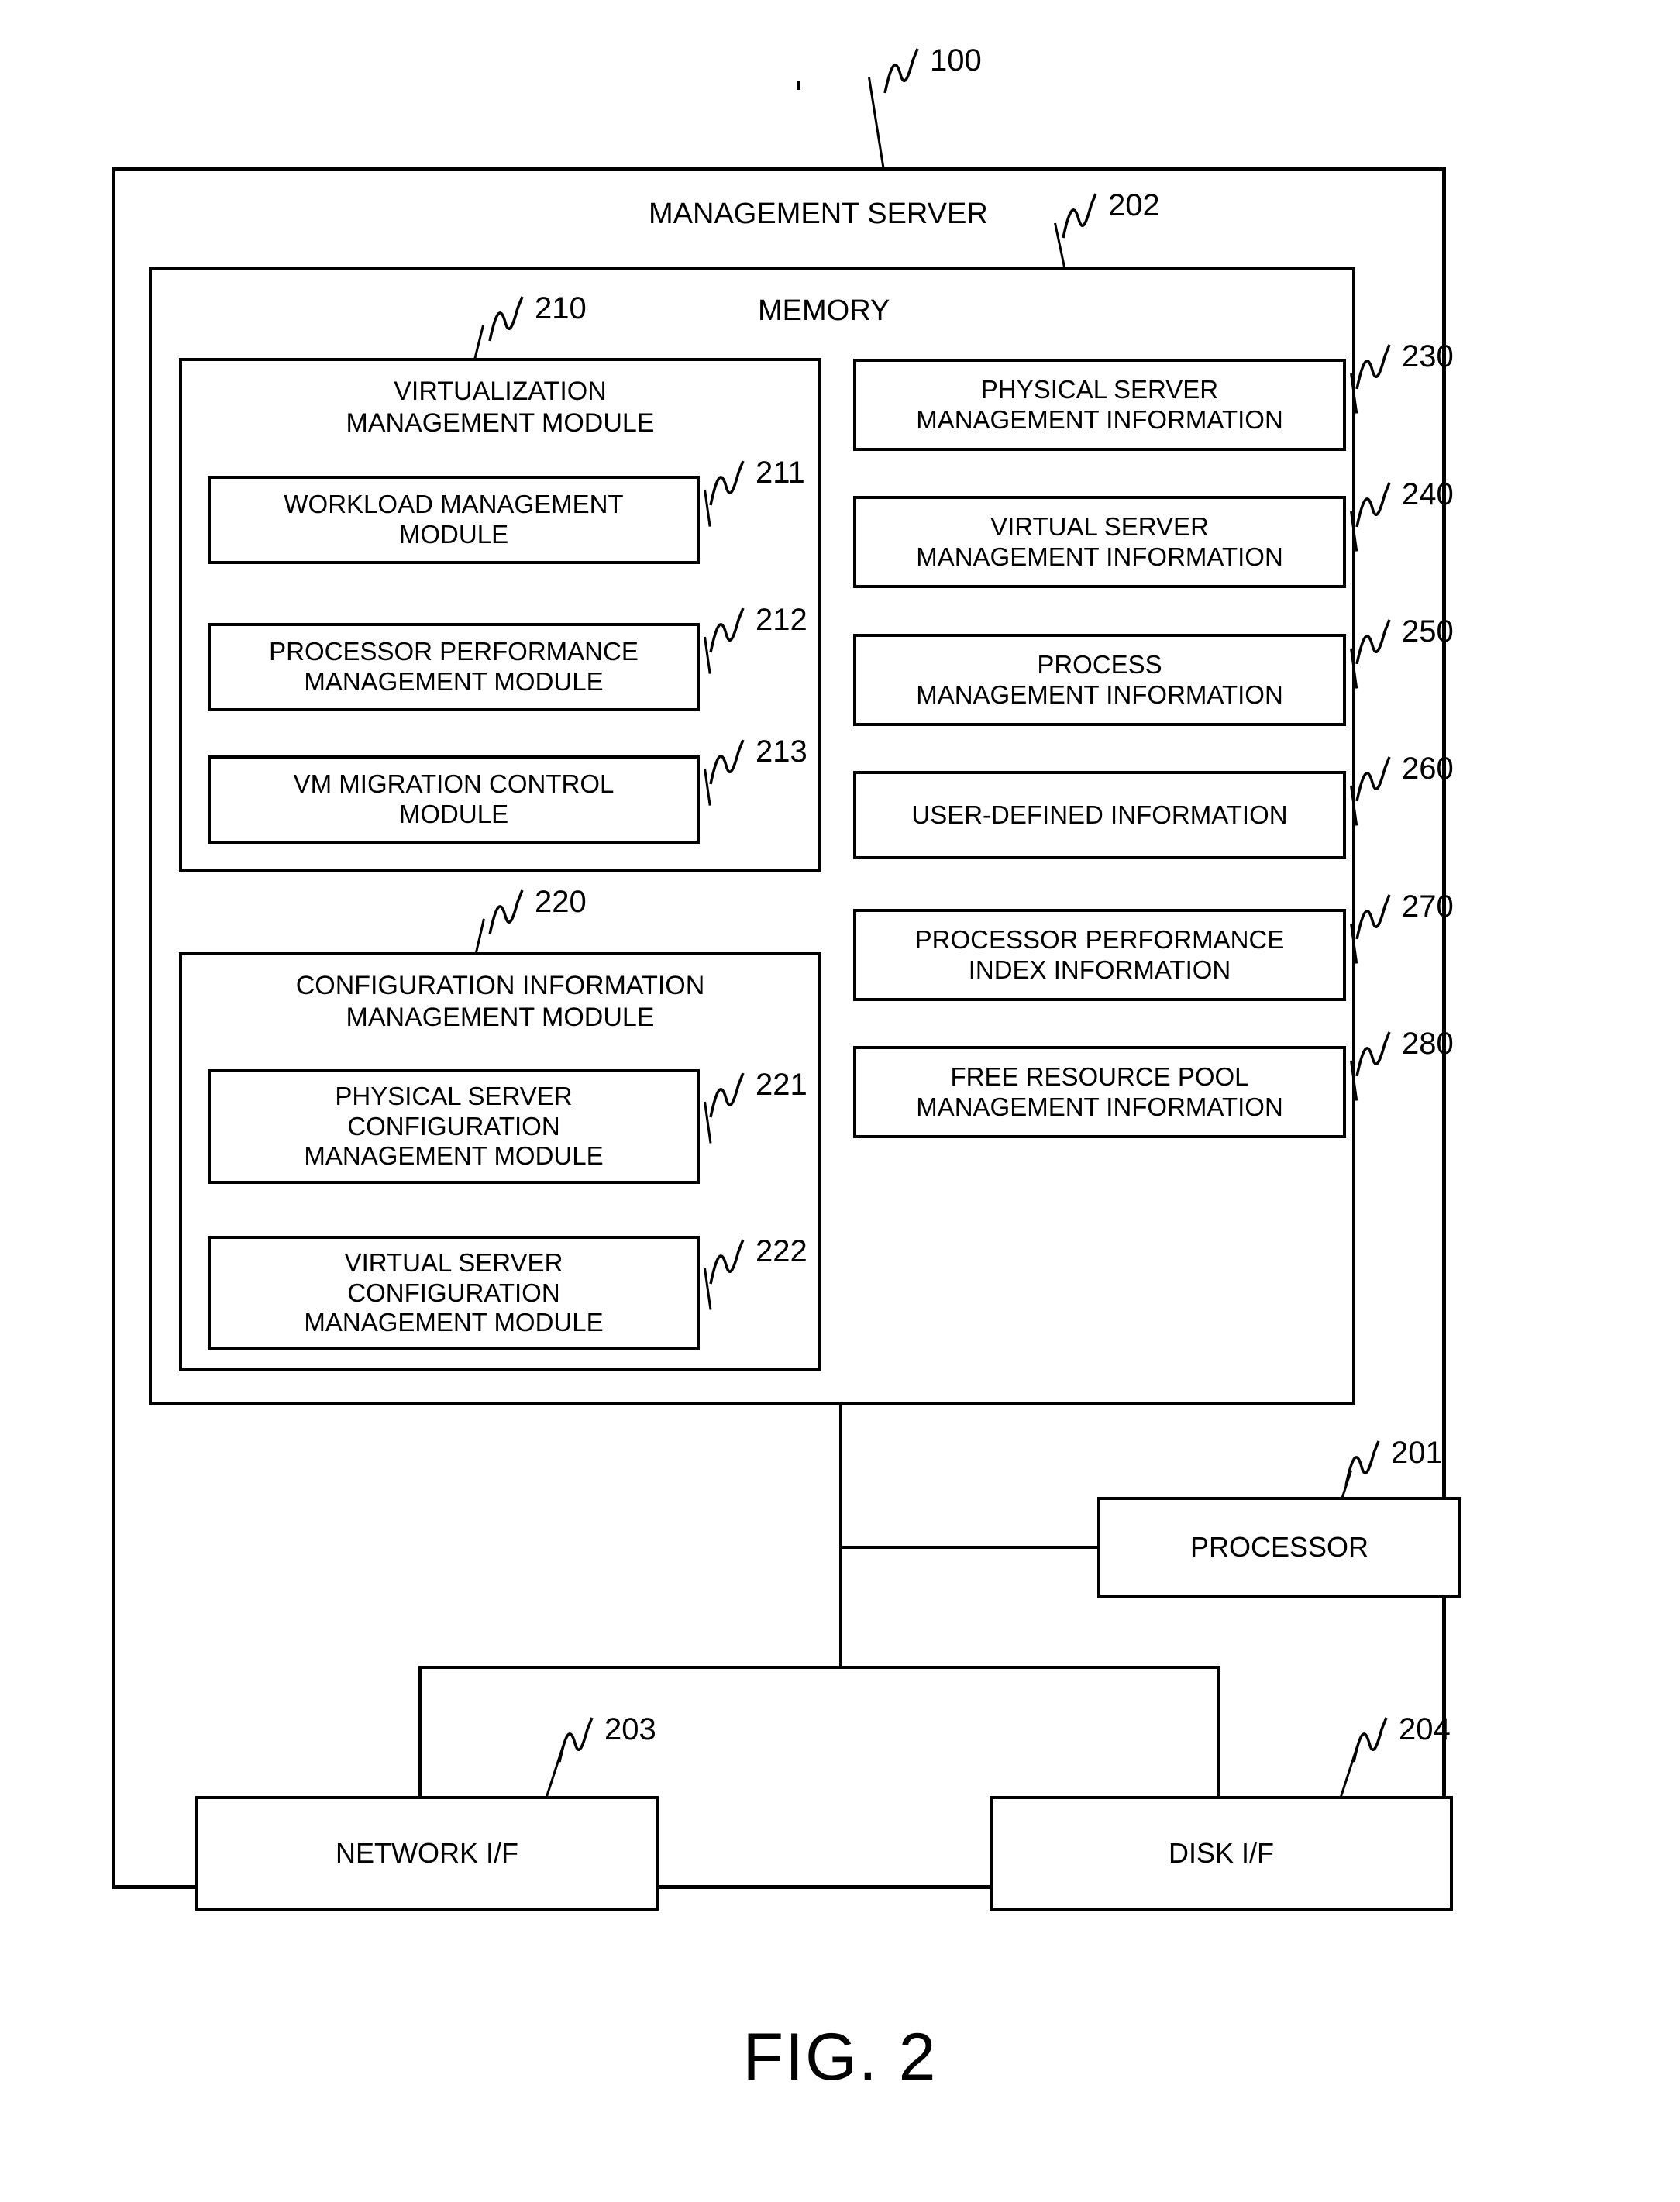 Image resolution: width=1680 pixels, height=2202 pixels. I want to click on io-bus-horizontal-line, so click(819, 1667).